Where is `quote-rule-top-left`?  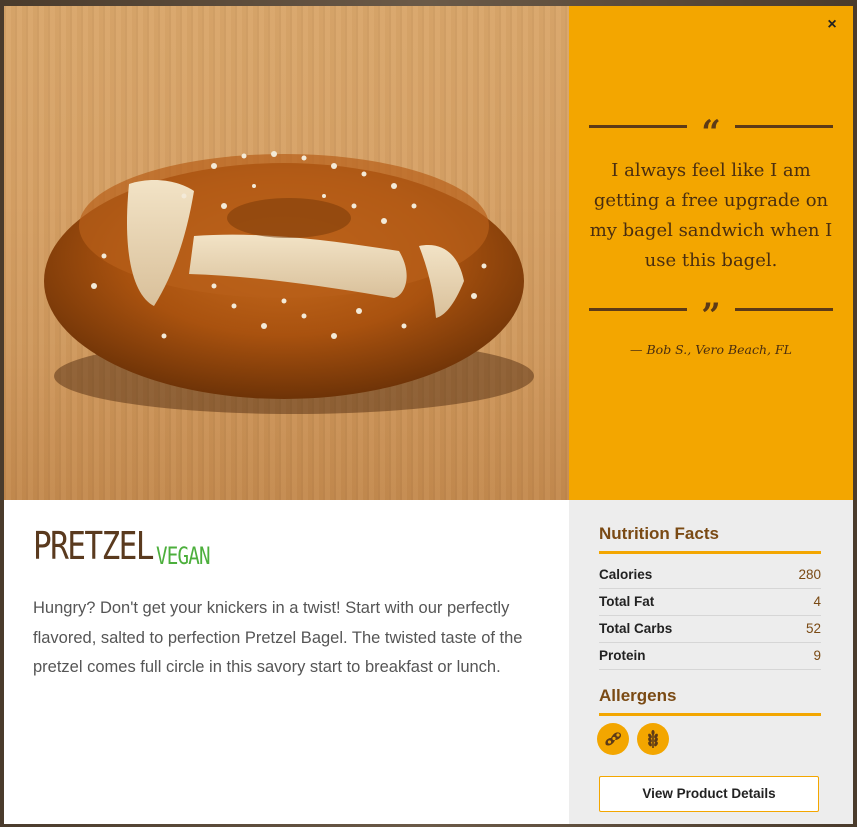 quote-rule-top-left is located at coordinates (638, 126).